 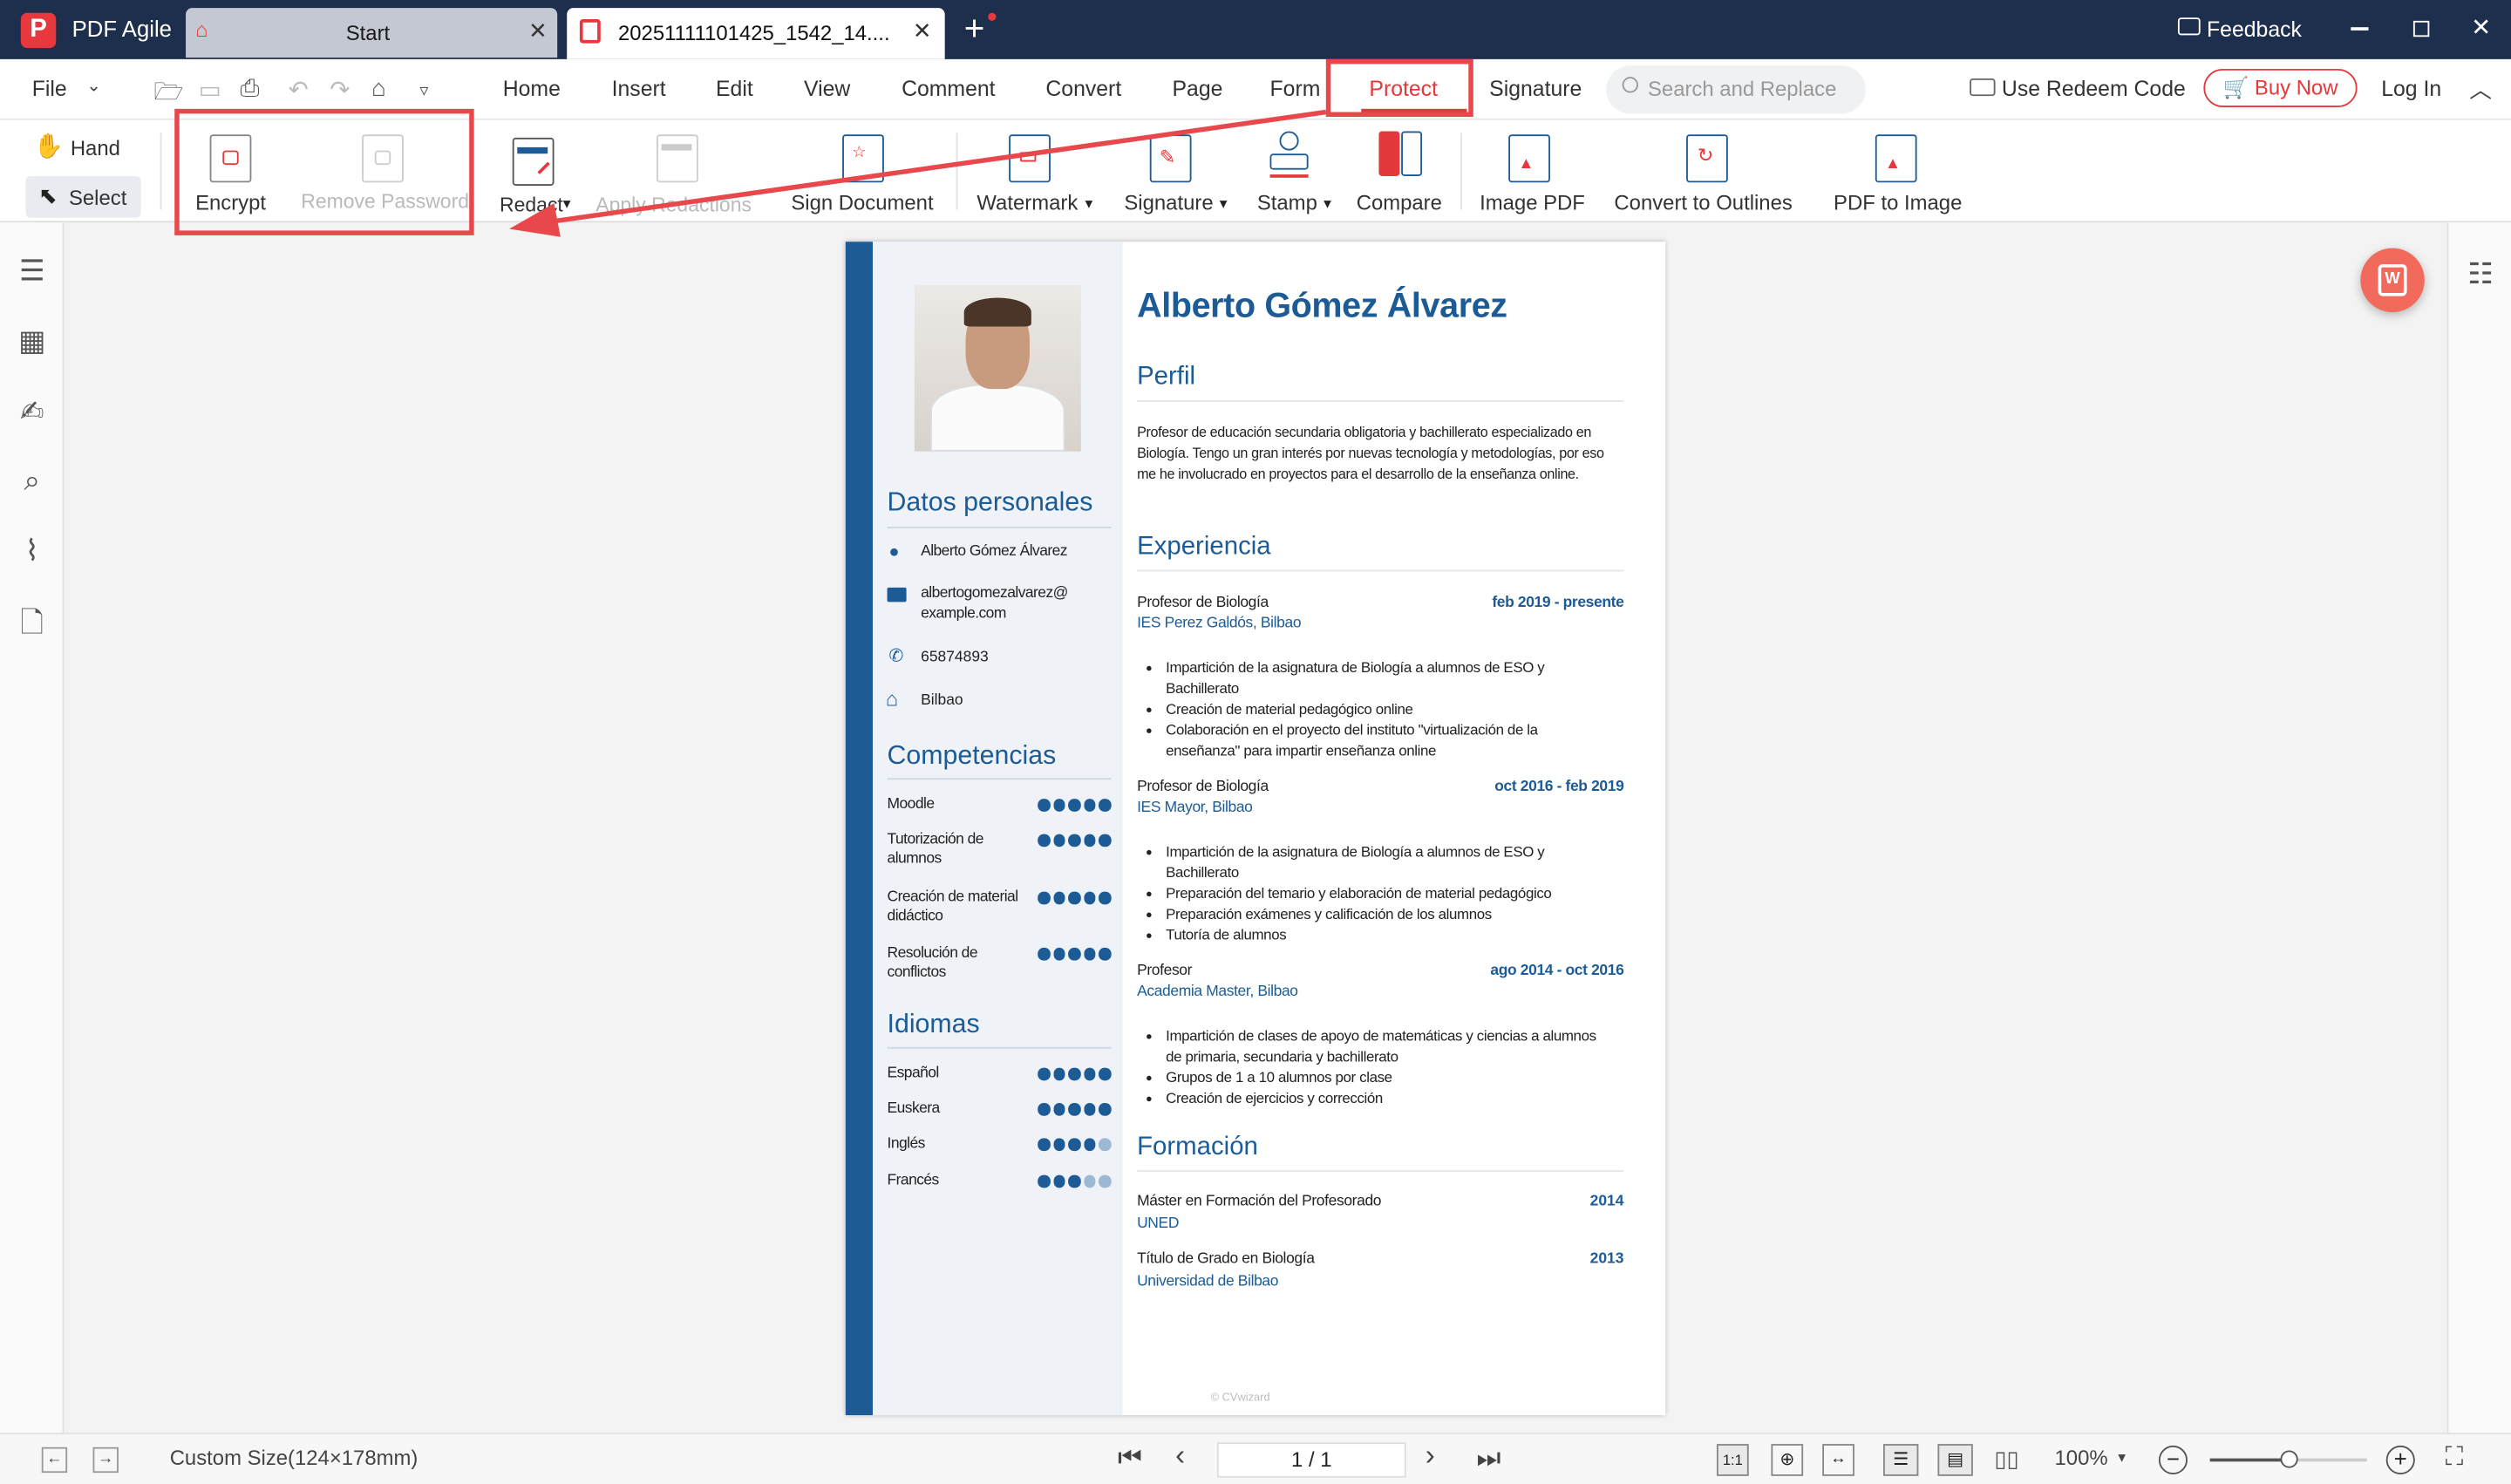 I want to click on menu-insert: Insert, so click(x=639, y=89).